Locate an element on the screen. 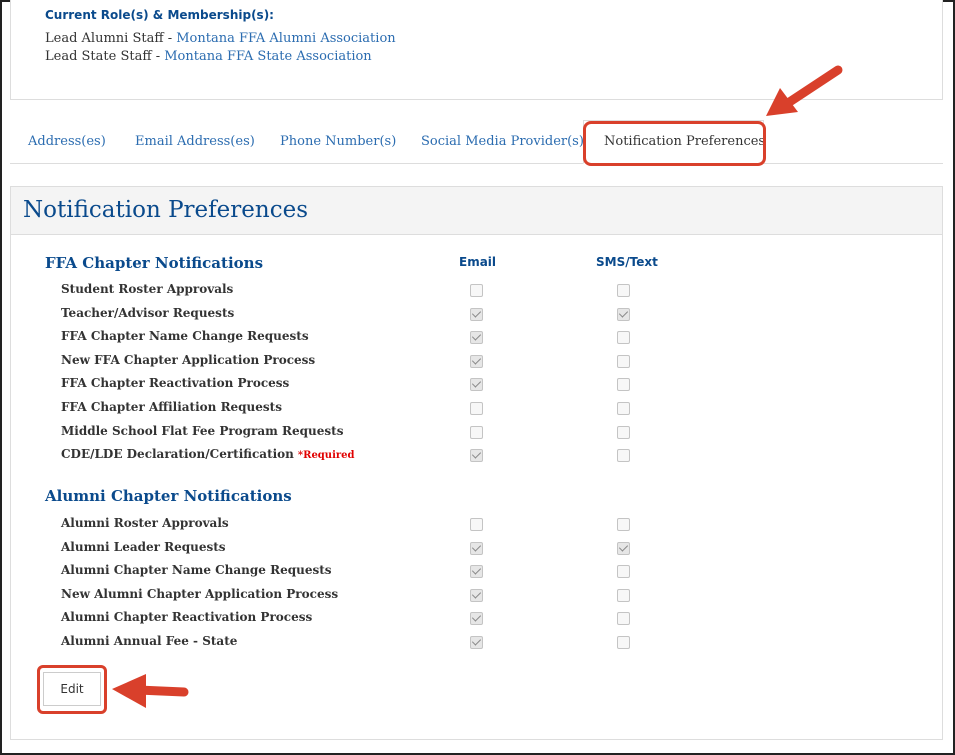 This screenshot has height=755, width=955. notification-row-label: New Alumni Chapter Application Process is located at coordinates (199, 594).